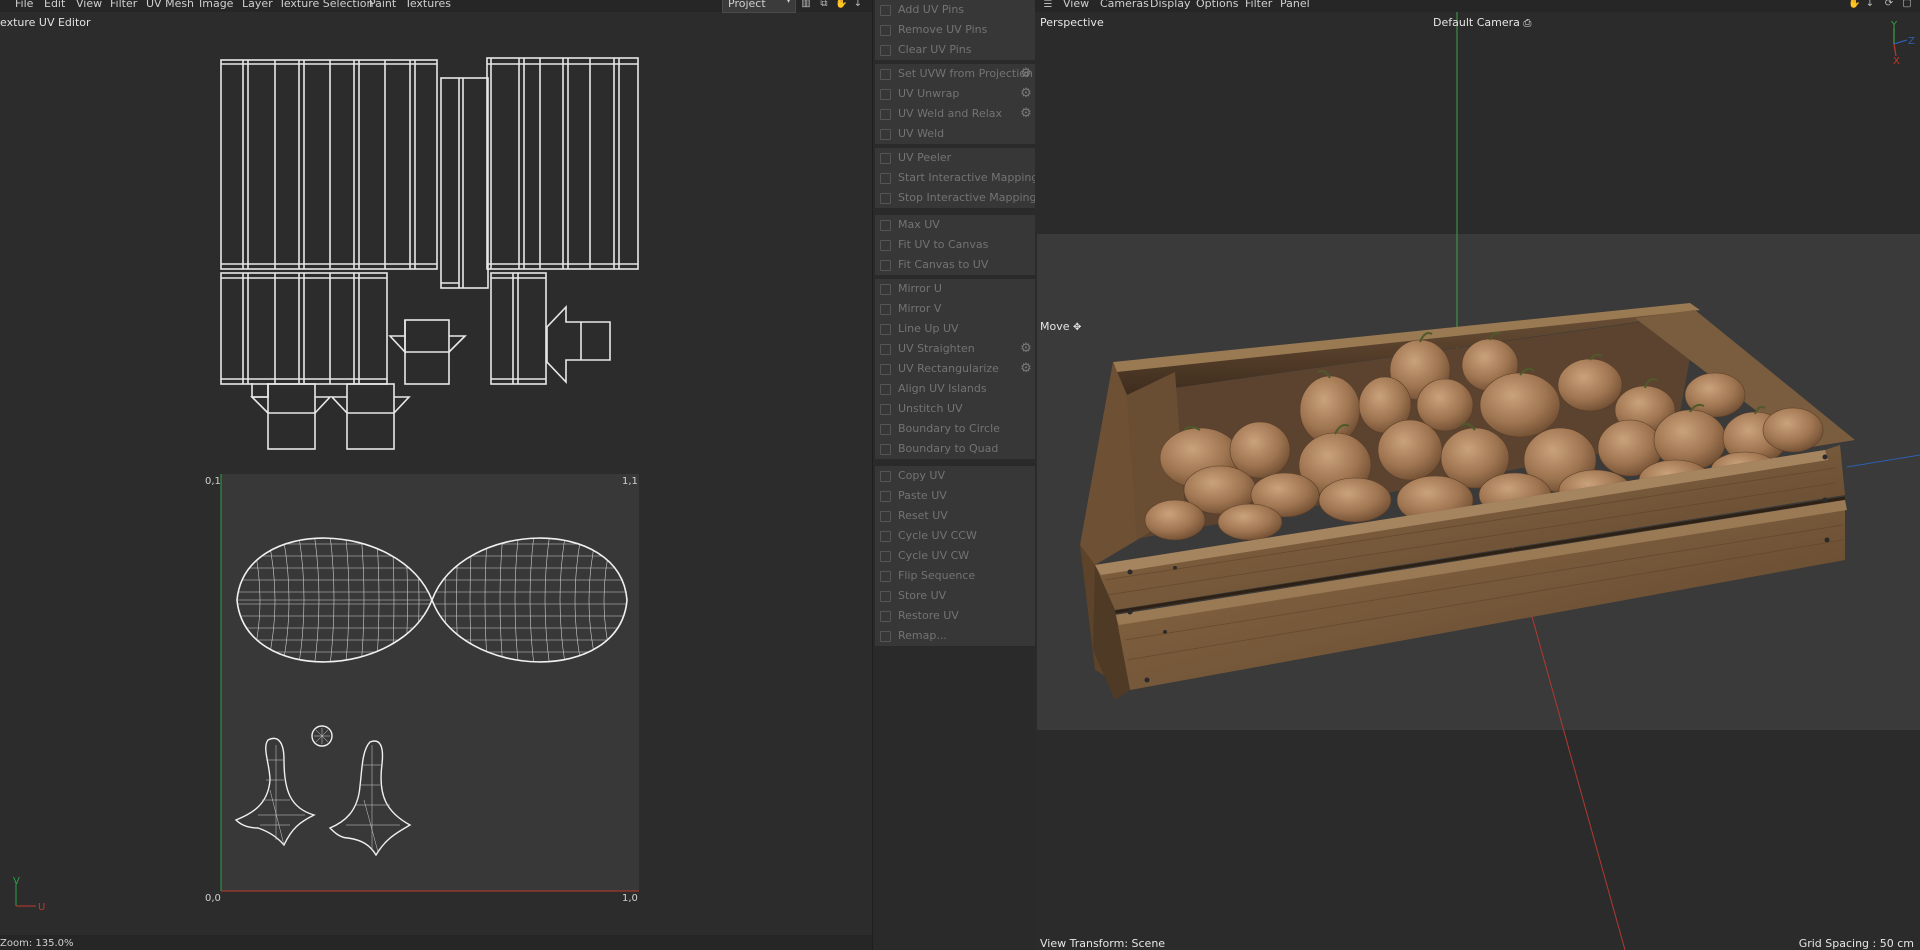  What do you see at coordinates (885, 496) in the screenshot?
I see `paste-icon` at bounding box center [885, 496].